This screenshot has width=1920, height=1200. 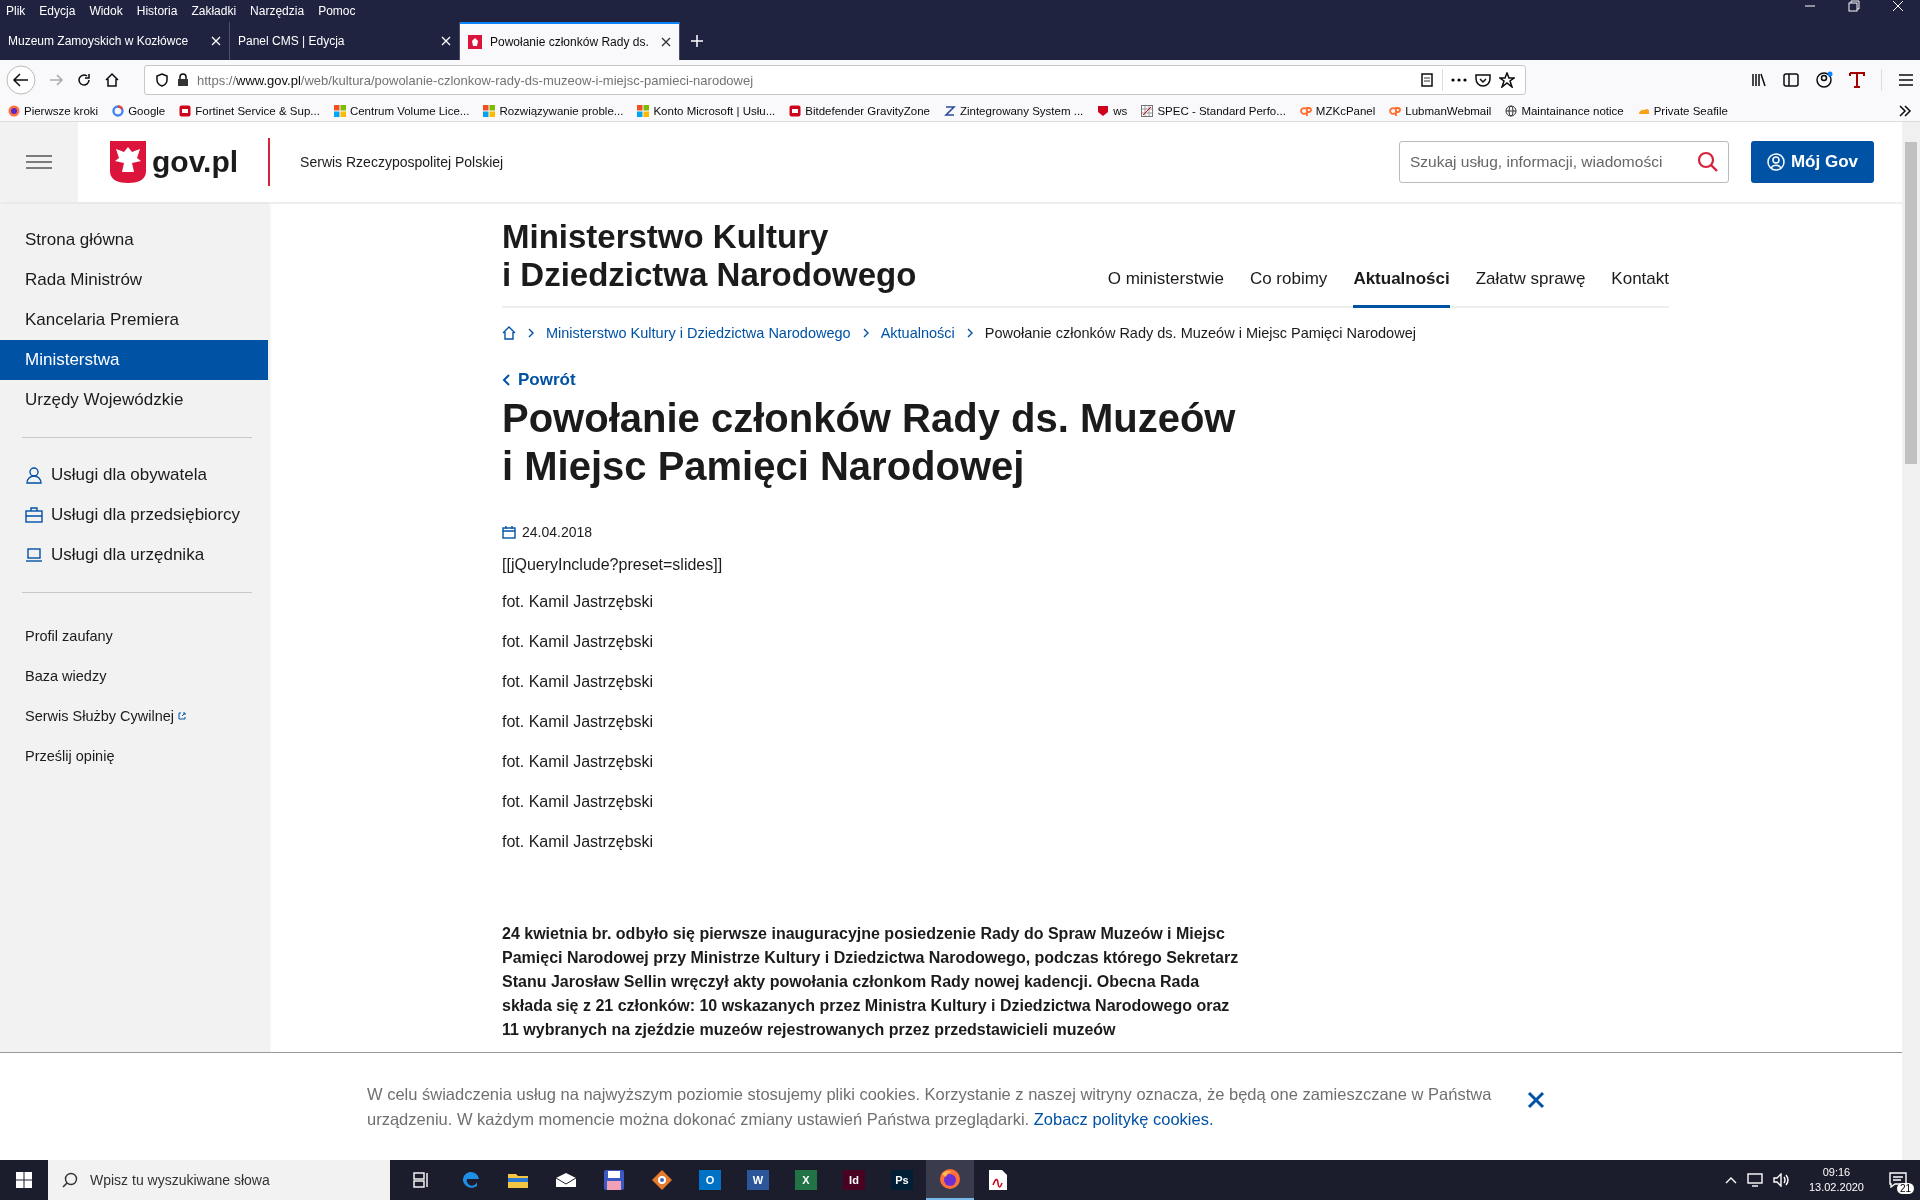 I want to click on reader-icon, so click(x=1427, y=80).